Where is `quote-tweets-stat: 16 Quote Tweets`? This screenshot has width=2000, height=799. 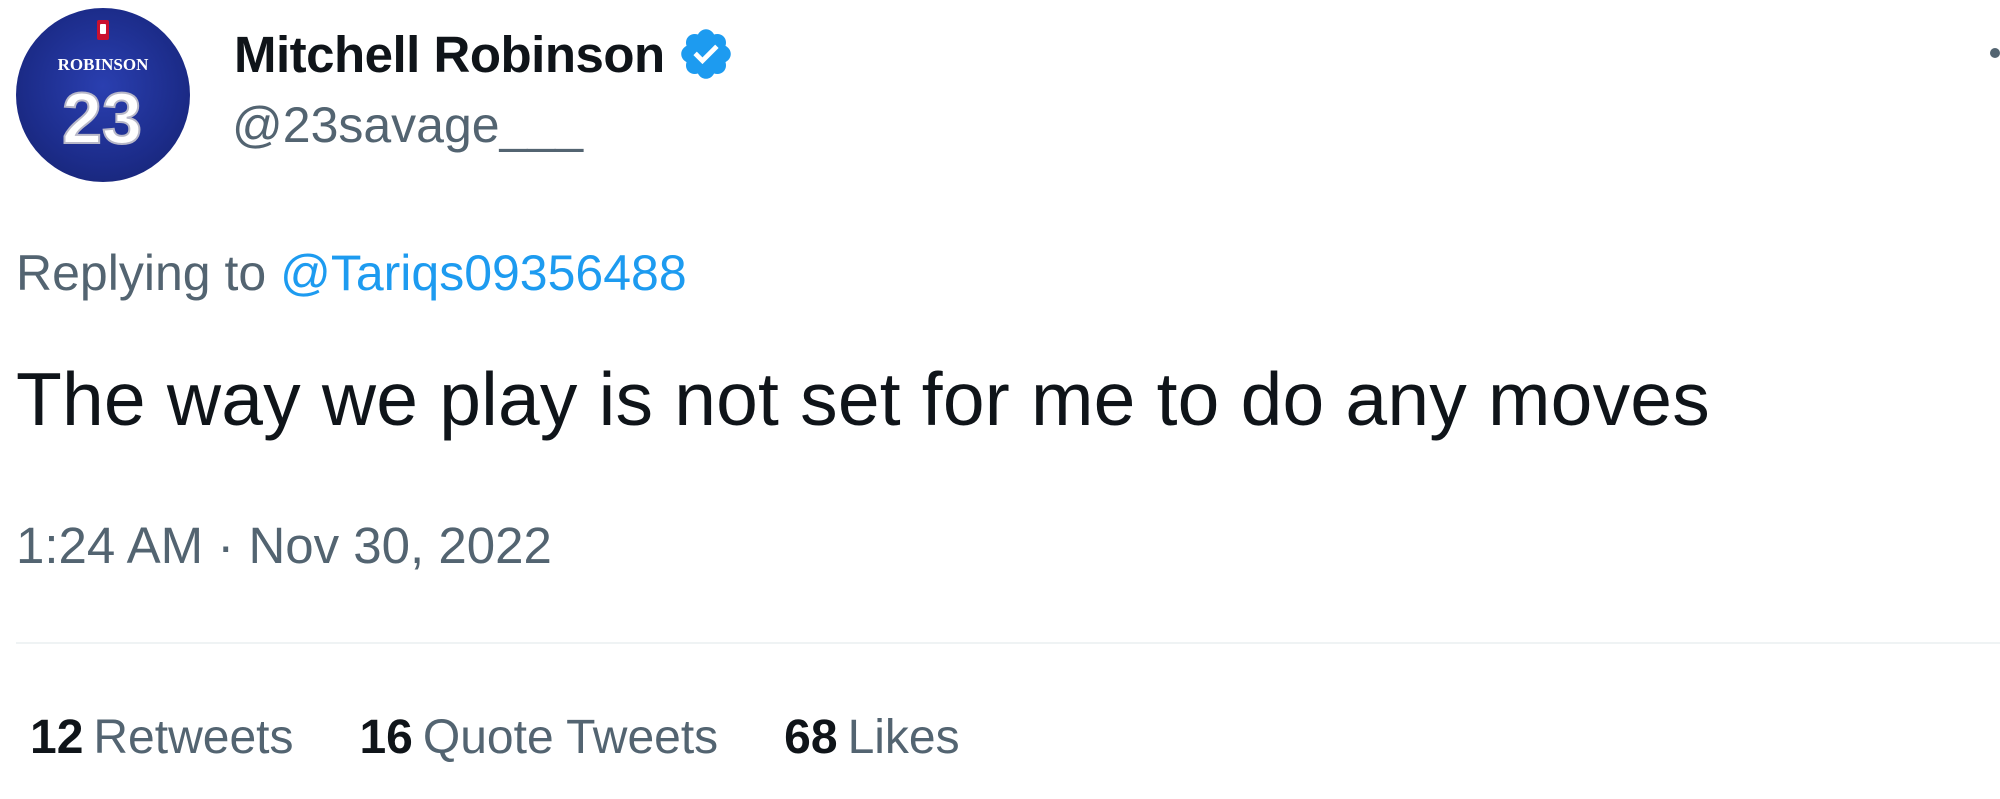
quote-tweets-stat: 16 Quote Tweets is located at coordinates (538, 737).